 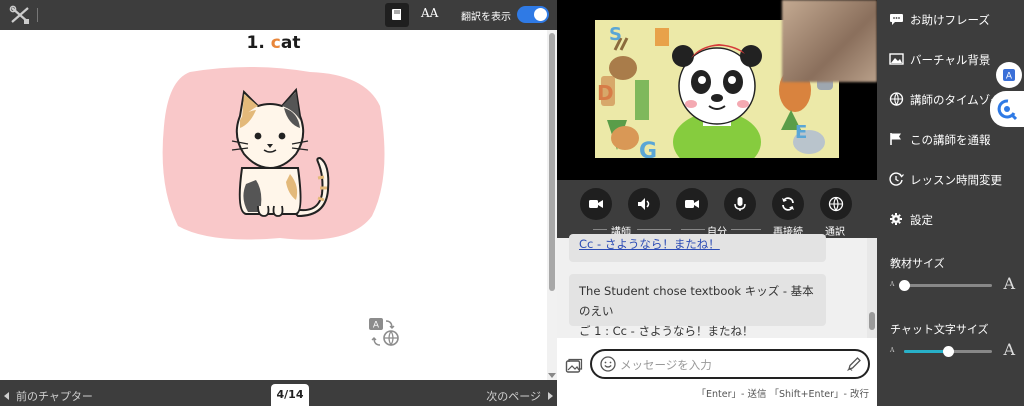 What do you see at coordinates (895, 139) in the screenshot?
I see `flag-icon` at bounding box center [895, 139].